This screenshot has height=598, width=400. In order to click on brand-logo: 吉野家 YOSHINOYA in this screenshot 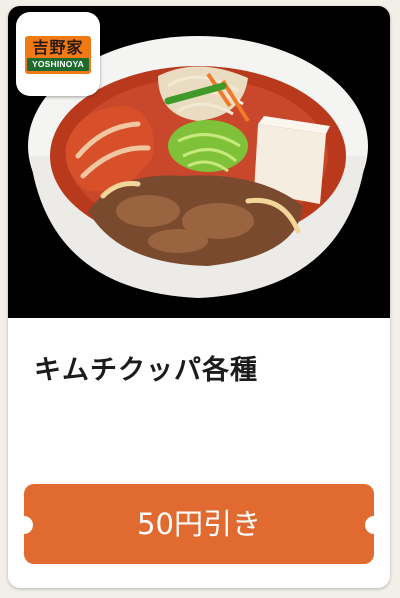, I will do `click(58, 54)`.